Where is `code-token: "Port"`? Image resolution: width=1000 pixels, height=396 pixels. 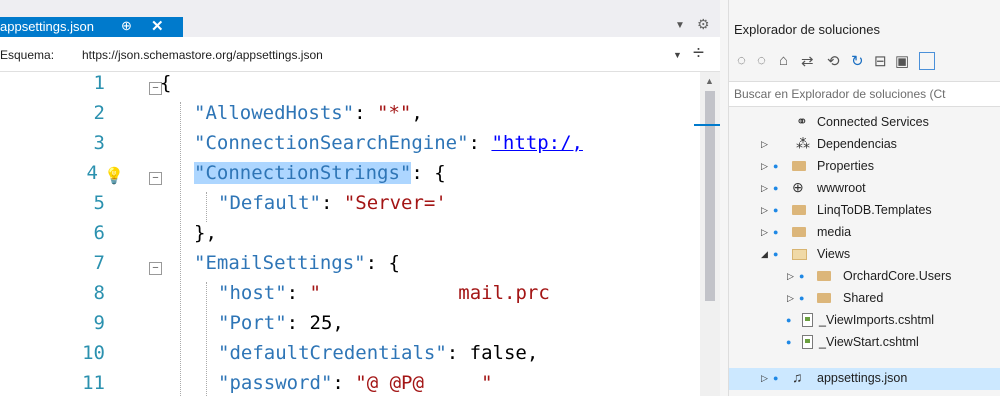 code-token: "Port" is located at coordinates (252, 323).